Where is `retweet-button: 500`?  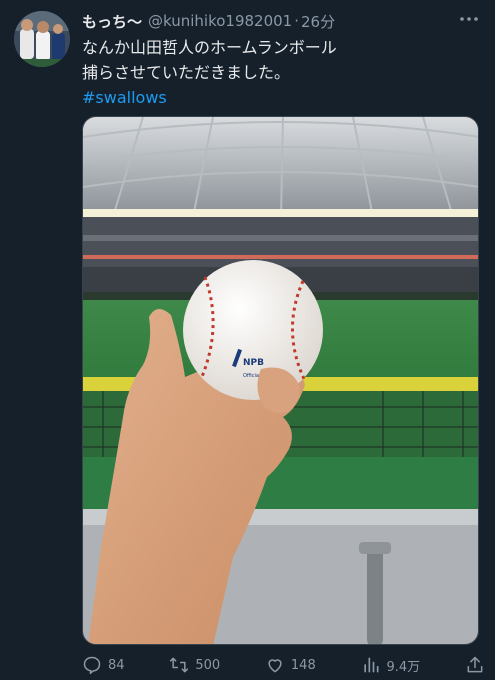 retweet-button: 500 is located at coordinates (194, 665).